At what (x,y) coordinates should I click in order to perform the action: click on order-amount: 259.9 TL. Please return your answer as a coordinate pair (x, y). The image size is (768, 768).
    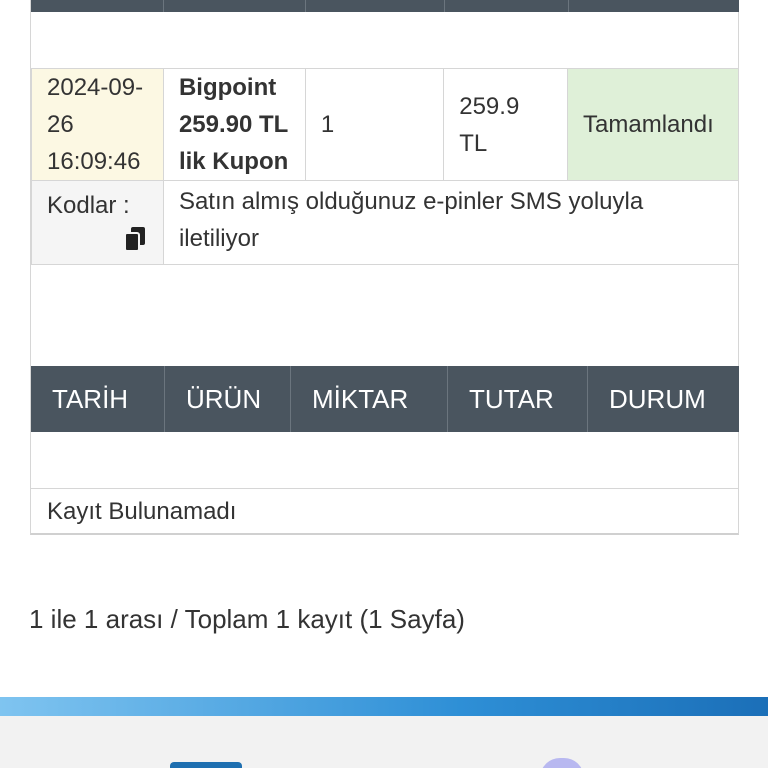
    Looking at the image, I should click on (506, 124).